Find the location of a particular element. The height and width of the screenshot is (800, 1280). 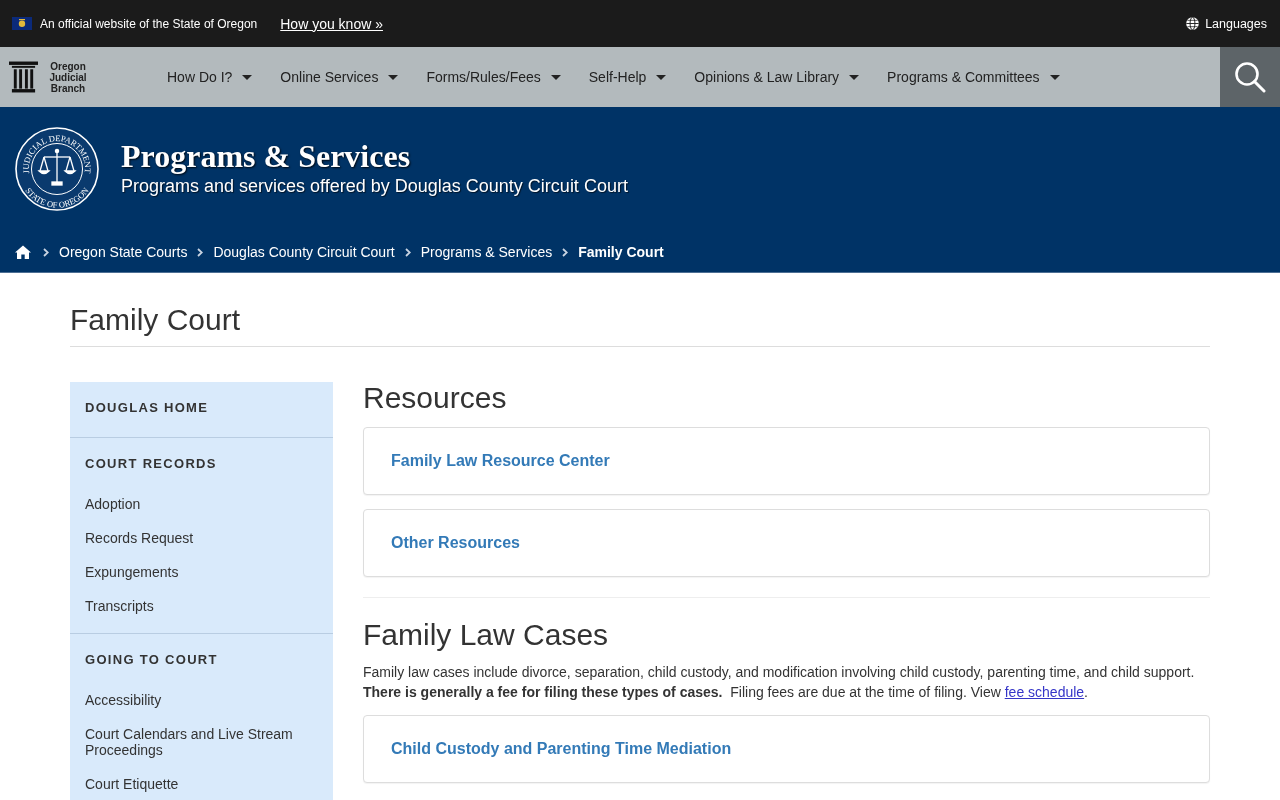

sidebar-link: Records Request is located at coordinates (201, 538).